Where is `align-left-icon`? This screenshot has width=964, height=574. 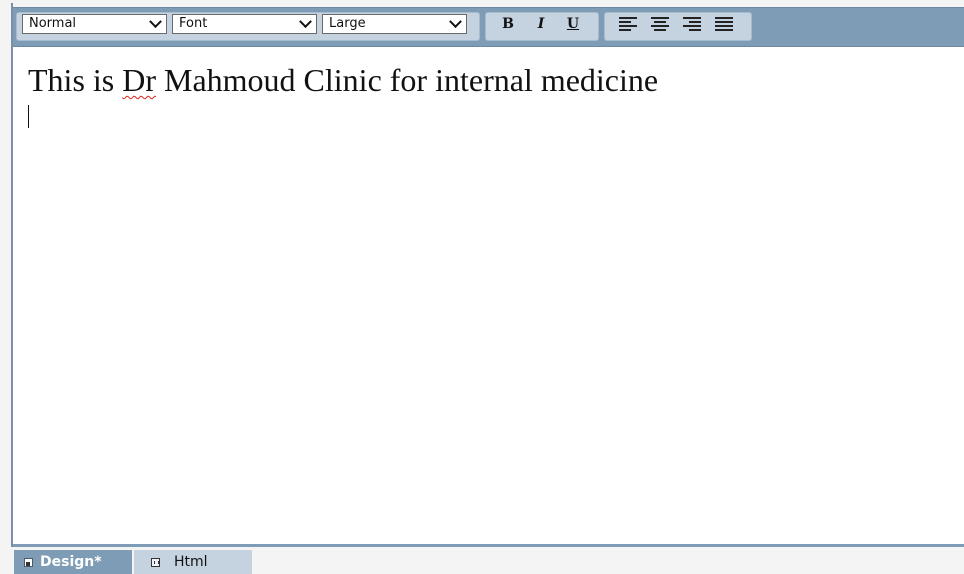
align-left-icon is located at coordinates (628, 24).